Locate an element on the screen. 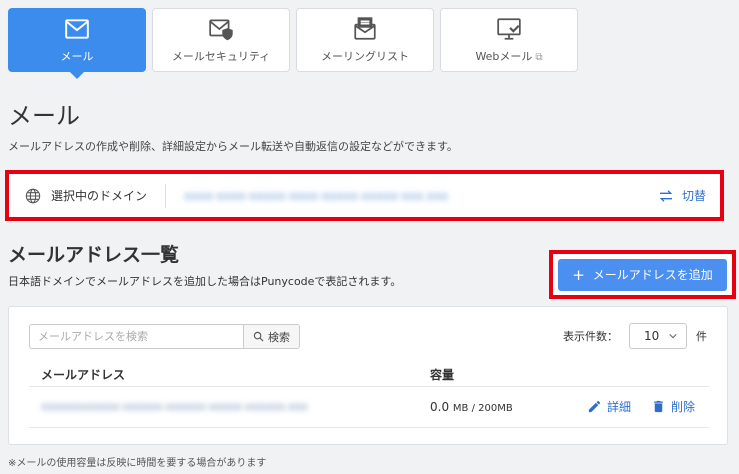  add-email-highlight: + メールアドレスを追加 is located at coordinates (642, 274).